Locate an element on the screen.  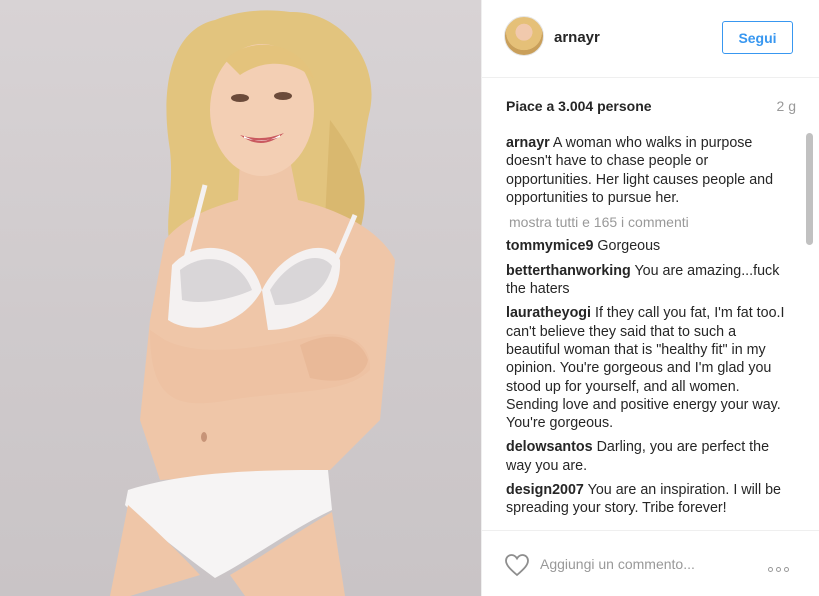
likes-row: Piace a 3.004 persone 2 g is located at coordinates (651, 107).